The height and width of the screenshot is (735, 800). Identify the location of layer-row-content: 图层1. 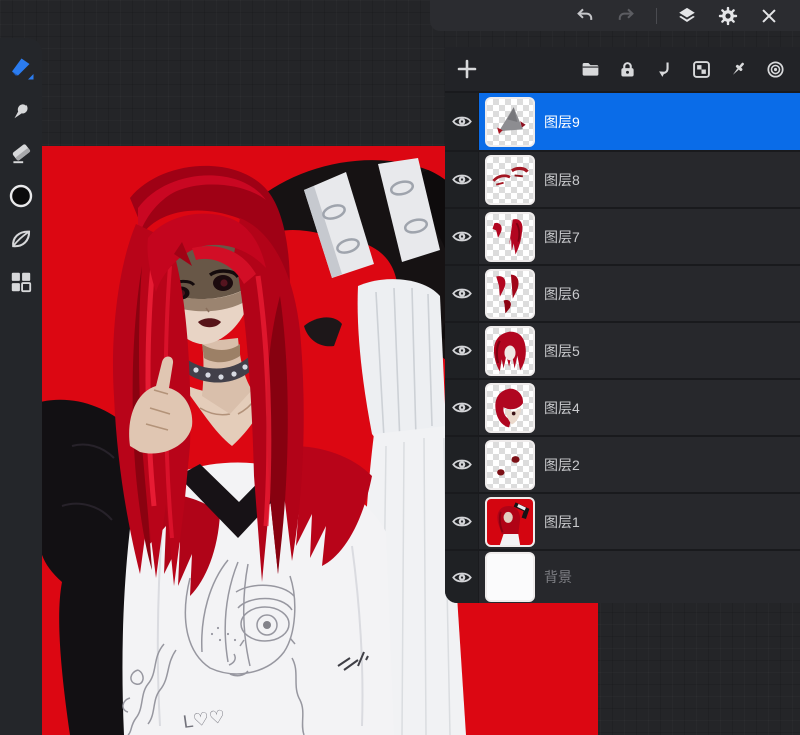
(639, 521).